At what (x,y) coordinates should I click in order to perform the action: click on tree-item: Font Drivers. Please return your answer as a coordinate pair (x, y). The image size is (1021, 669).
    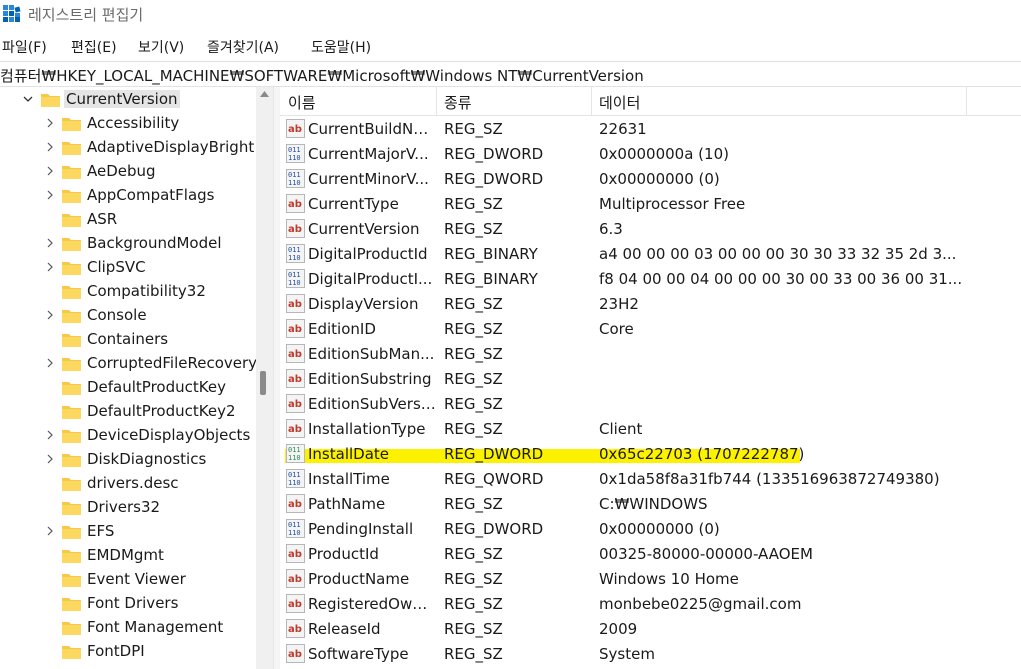
    Looking at the image, I should click on (128, 604).